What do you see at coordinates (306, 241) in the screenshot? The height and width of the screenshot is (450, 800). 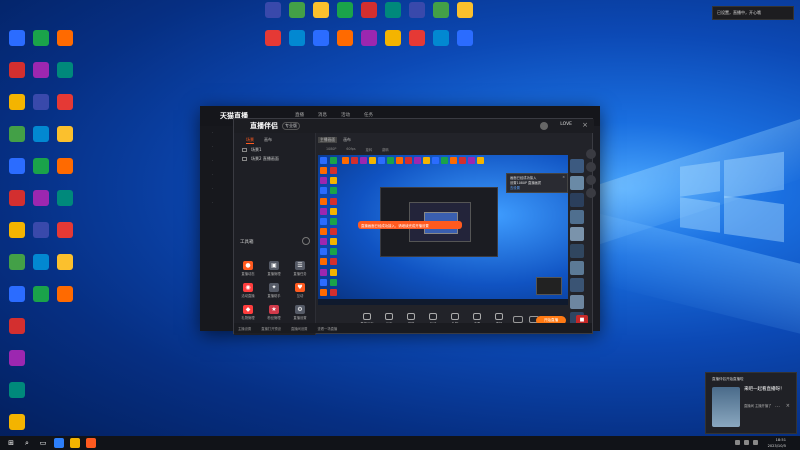 I see `settings-icon` at bounding box center [306, 241].